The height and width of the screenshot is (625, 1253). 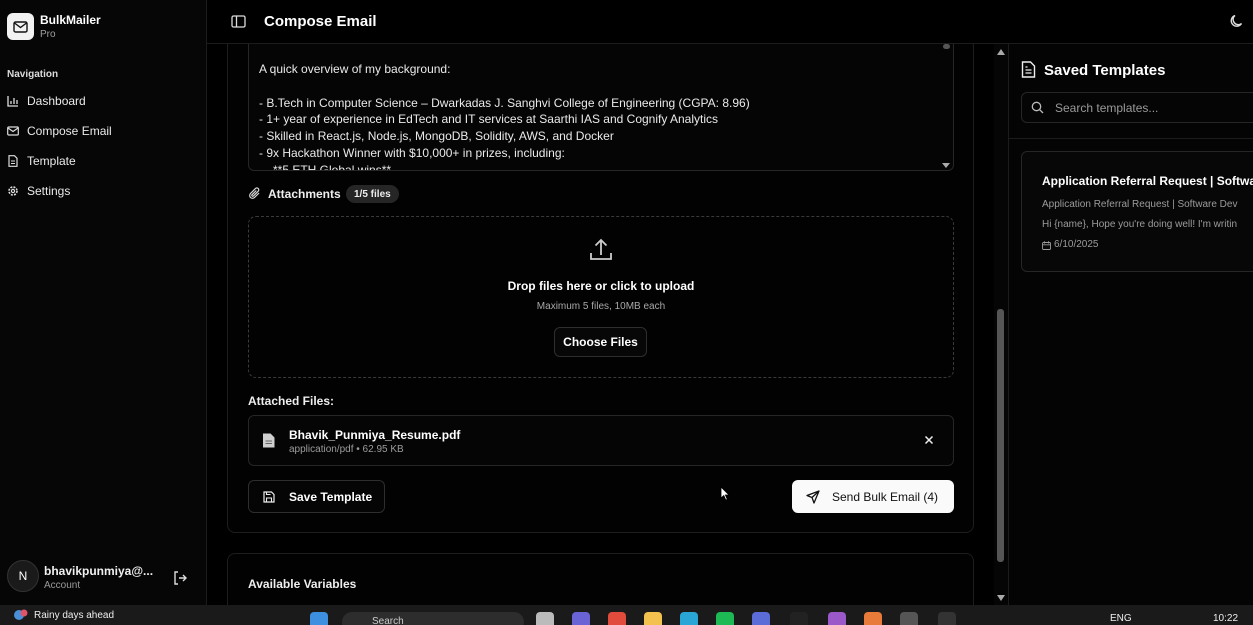 I want to click on sidebar-item-label: Dashboard, so click(x=56, y=101).